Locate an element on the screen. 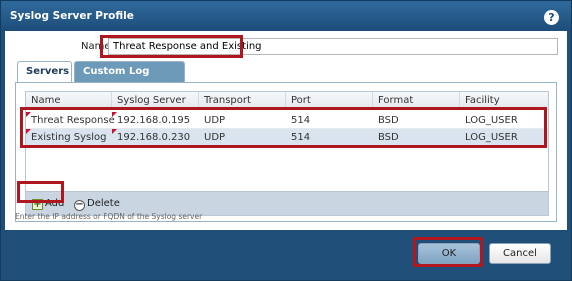 The width and height of the screenshot is (572, 281). column-header-transport: Transport is located at coordinates (242, 101).